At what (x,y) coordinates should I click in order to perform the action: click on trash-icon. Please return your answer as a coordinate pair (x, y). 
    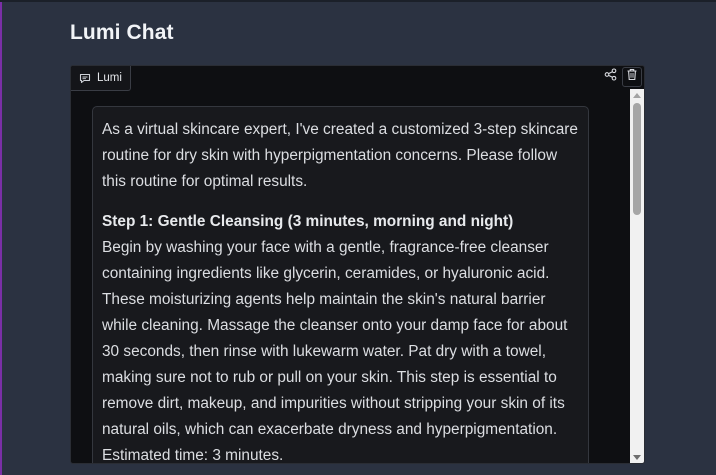
    Looking at the image, I should click on (632, 77).